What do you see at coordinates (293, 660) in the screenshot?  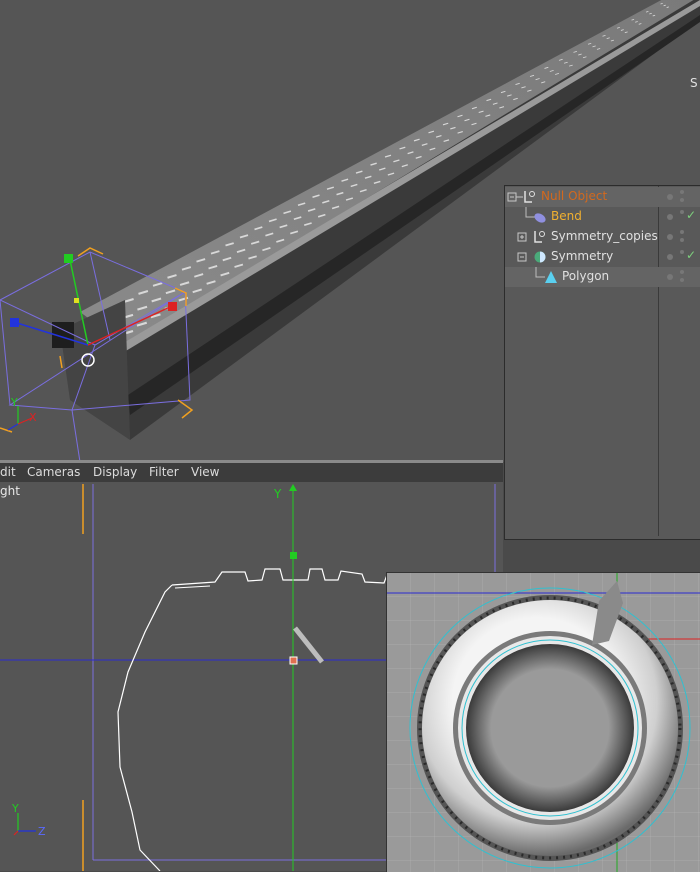 I see `origin-handle` at bounding box center [293, 660].